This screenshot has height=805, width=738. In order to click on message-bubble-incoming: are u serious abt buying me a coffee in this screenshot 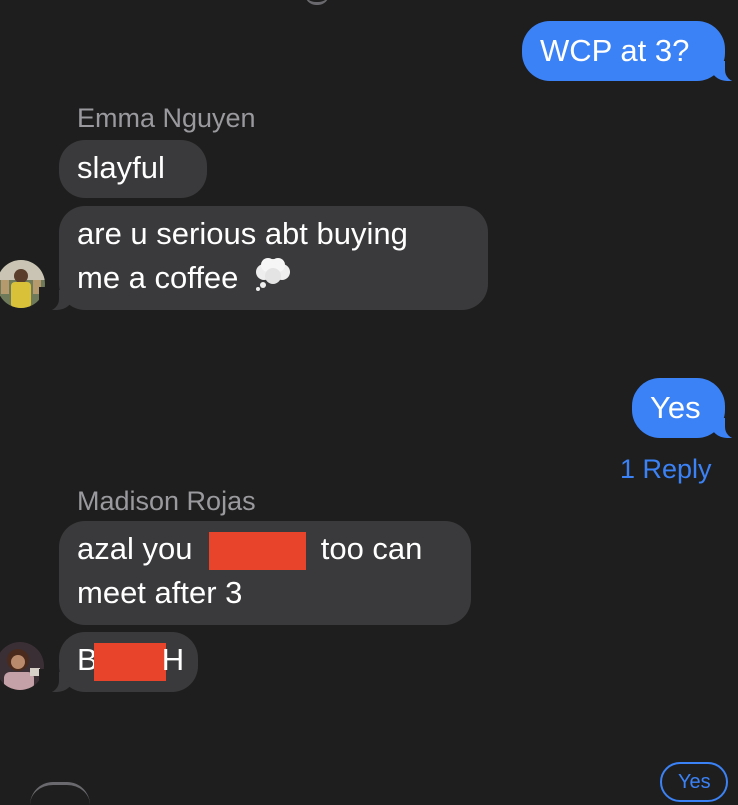, I will do `click(263, 258)`.